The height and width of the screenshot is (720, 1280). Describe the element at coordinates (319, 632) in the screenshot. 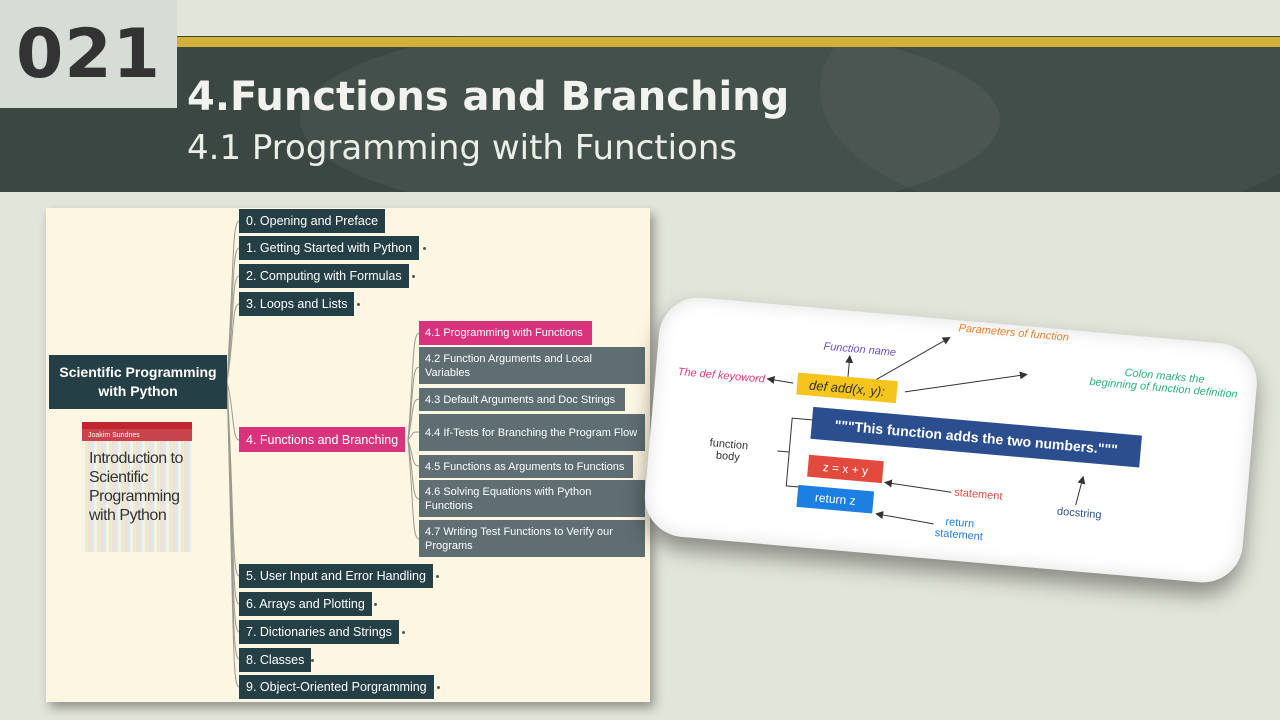

I see `chapter-node: 7. Dictionaries and Strings` at that location.